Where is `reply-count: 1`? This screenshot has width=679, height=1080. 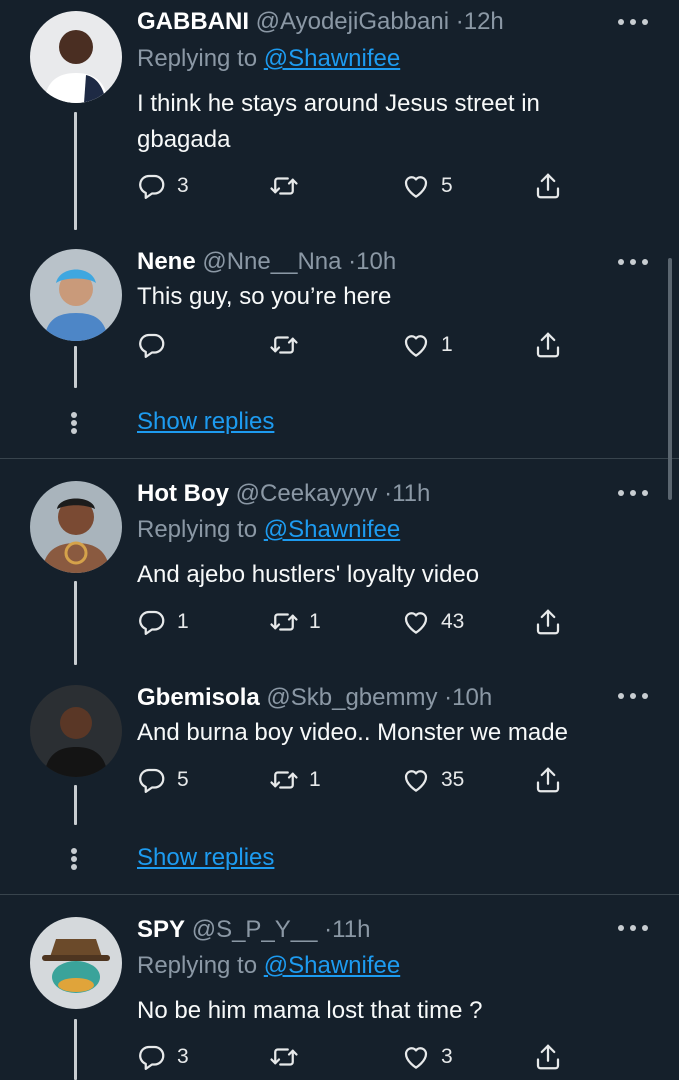
reply-count: 1 is located at coordinates (183, 621).